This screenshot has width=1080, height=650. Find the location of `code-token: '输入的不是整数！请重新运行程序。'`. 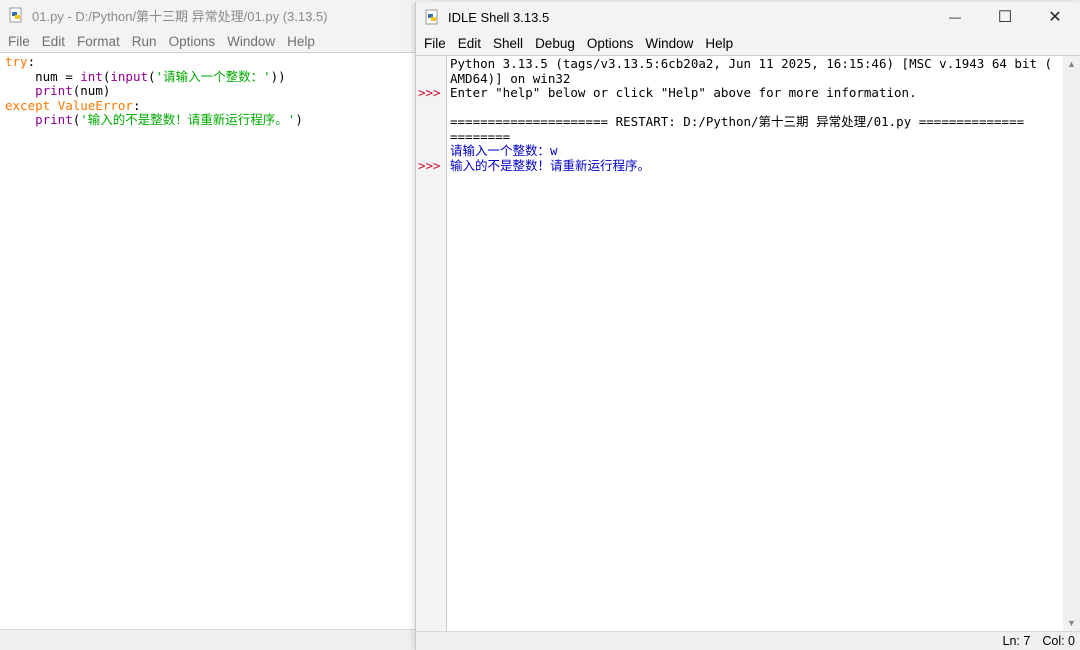

code-token: '输入的不是整数！请重新运行程序。' is located at coordinates (188, 119).